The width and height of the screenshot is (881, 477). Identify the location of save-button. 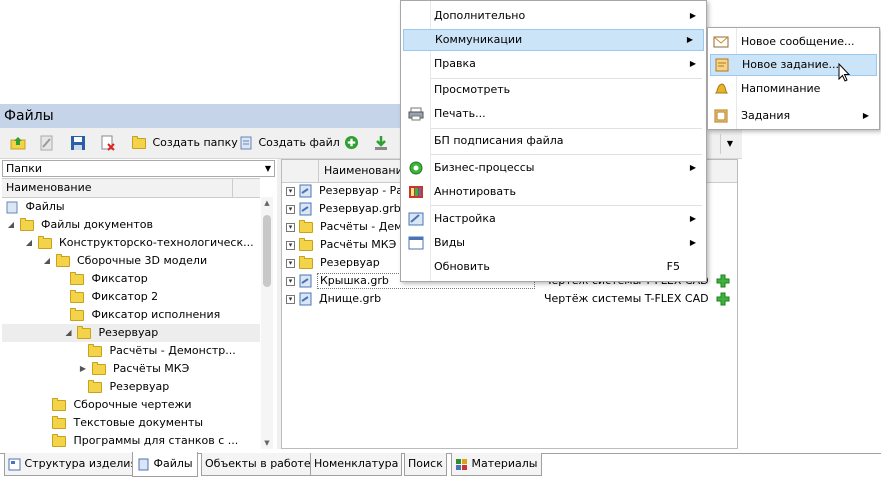
(78, 143).